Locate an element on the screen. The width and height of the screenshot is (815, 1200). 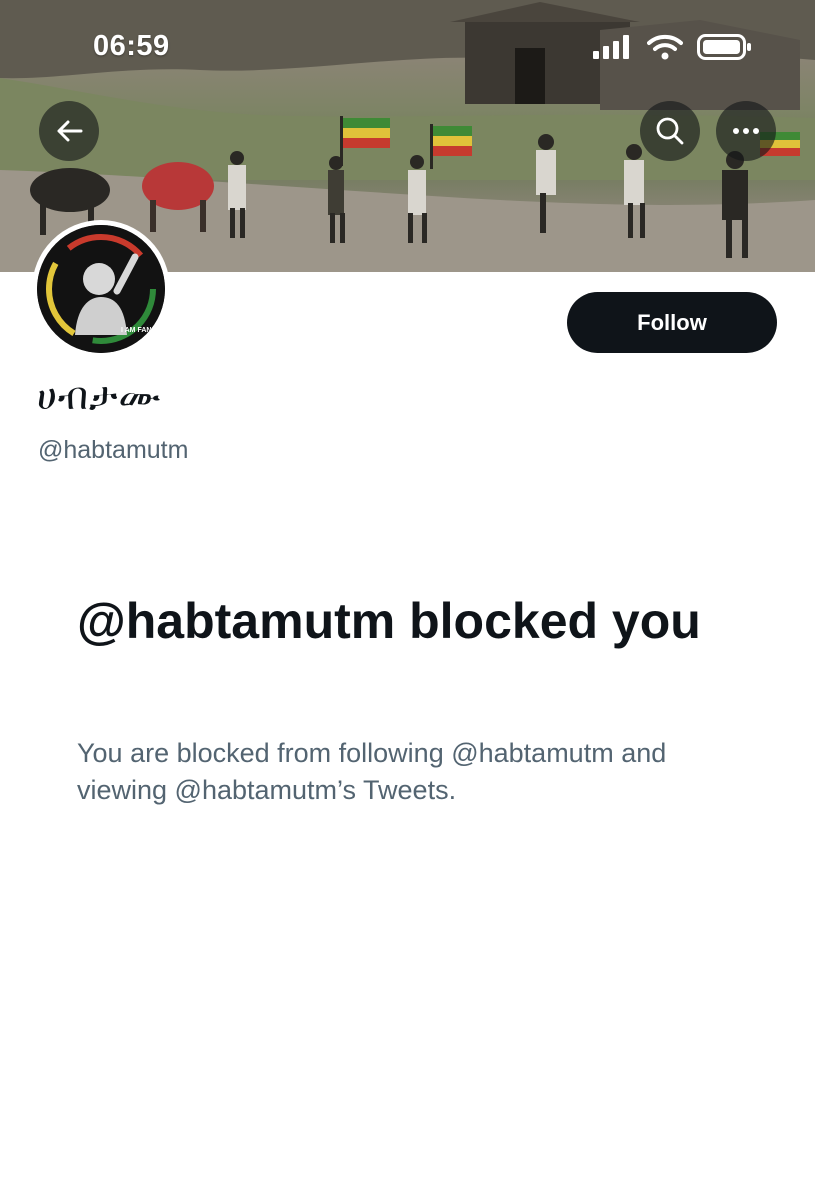
display-name: ሀብታሙ is located at coordinates (99, 396).